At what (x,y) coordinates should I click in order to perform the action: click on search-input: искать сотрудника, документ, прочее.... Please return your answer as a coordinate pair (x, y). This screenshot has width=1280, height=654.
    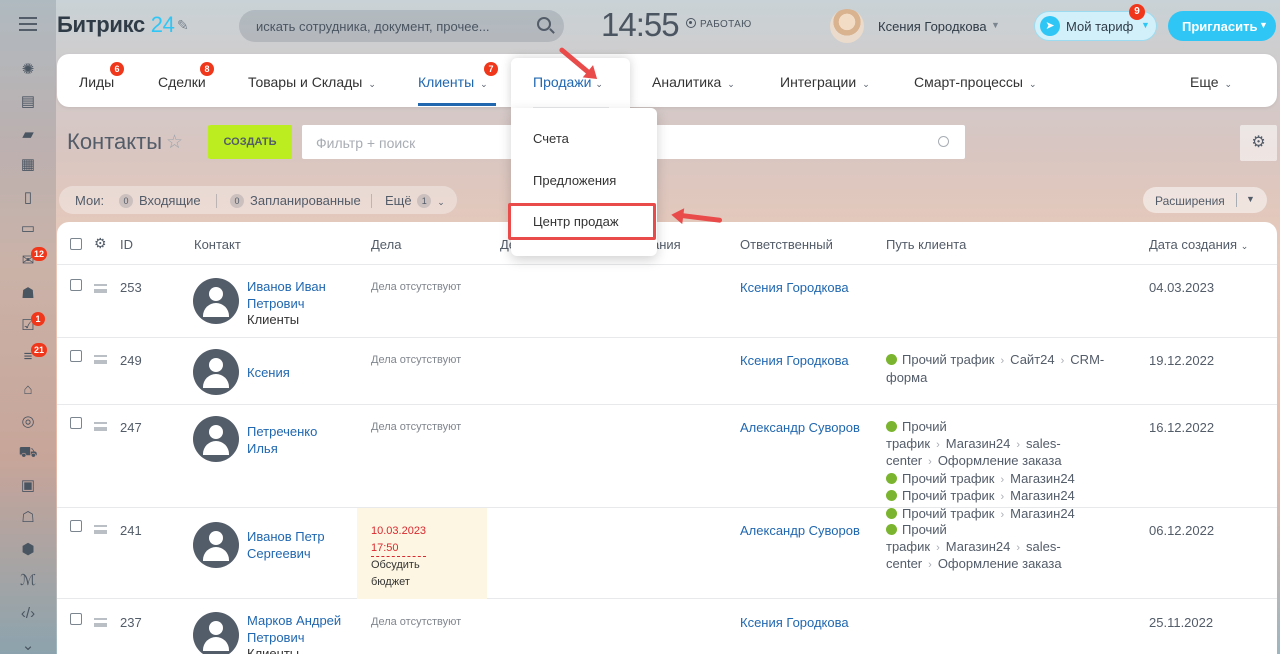
    Looking at the image, I should click on (373, 26).